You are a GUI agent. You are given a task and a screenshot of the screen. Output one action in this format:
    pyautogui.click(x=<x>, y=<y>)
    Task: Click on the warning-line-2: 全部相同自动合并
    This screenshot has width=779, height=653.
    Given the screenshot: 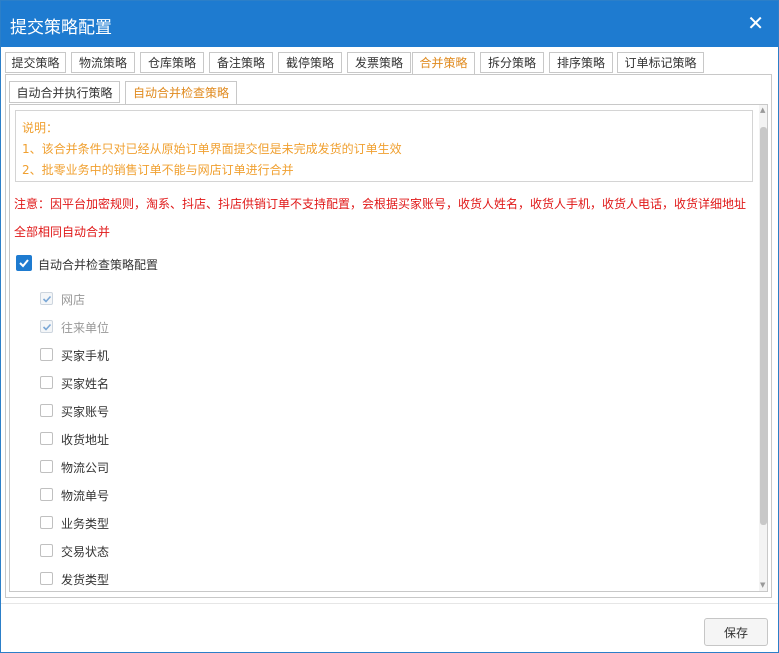 What is the action you would take?
    pyautogui.click(x=62, y=232)
    